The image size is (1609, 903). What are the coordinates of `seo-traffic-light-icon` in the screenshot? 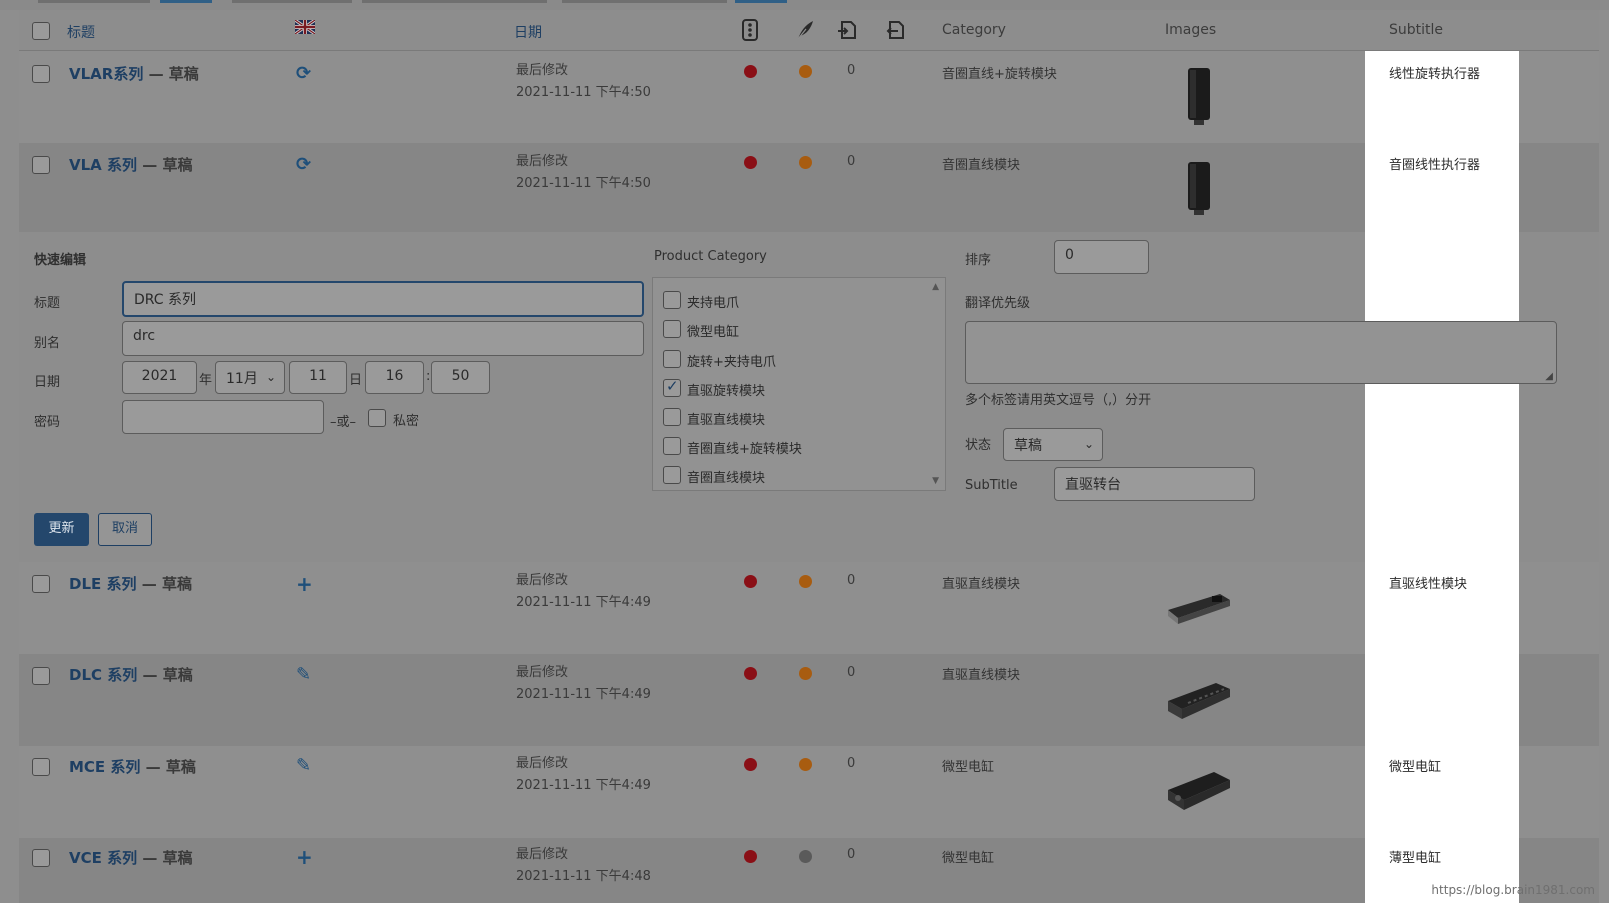 It's located at (750, 32).